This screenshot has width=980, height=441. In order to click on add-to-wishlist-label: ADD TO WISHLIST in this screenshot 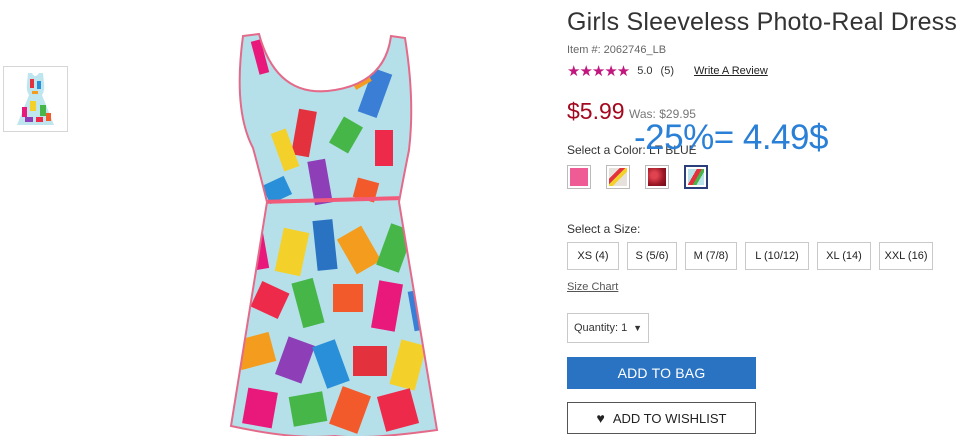, I will do `click(669, 418)`.